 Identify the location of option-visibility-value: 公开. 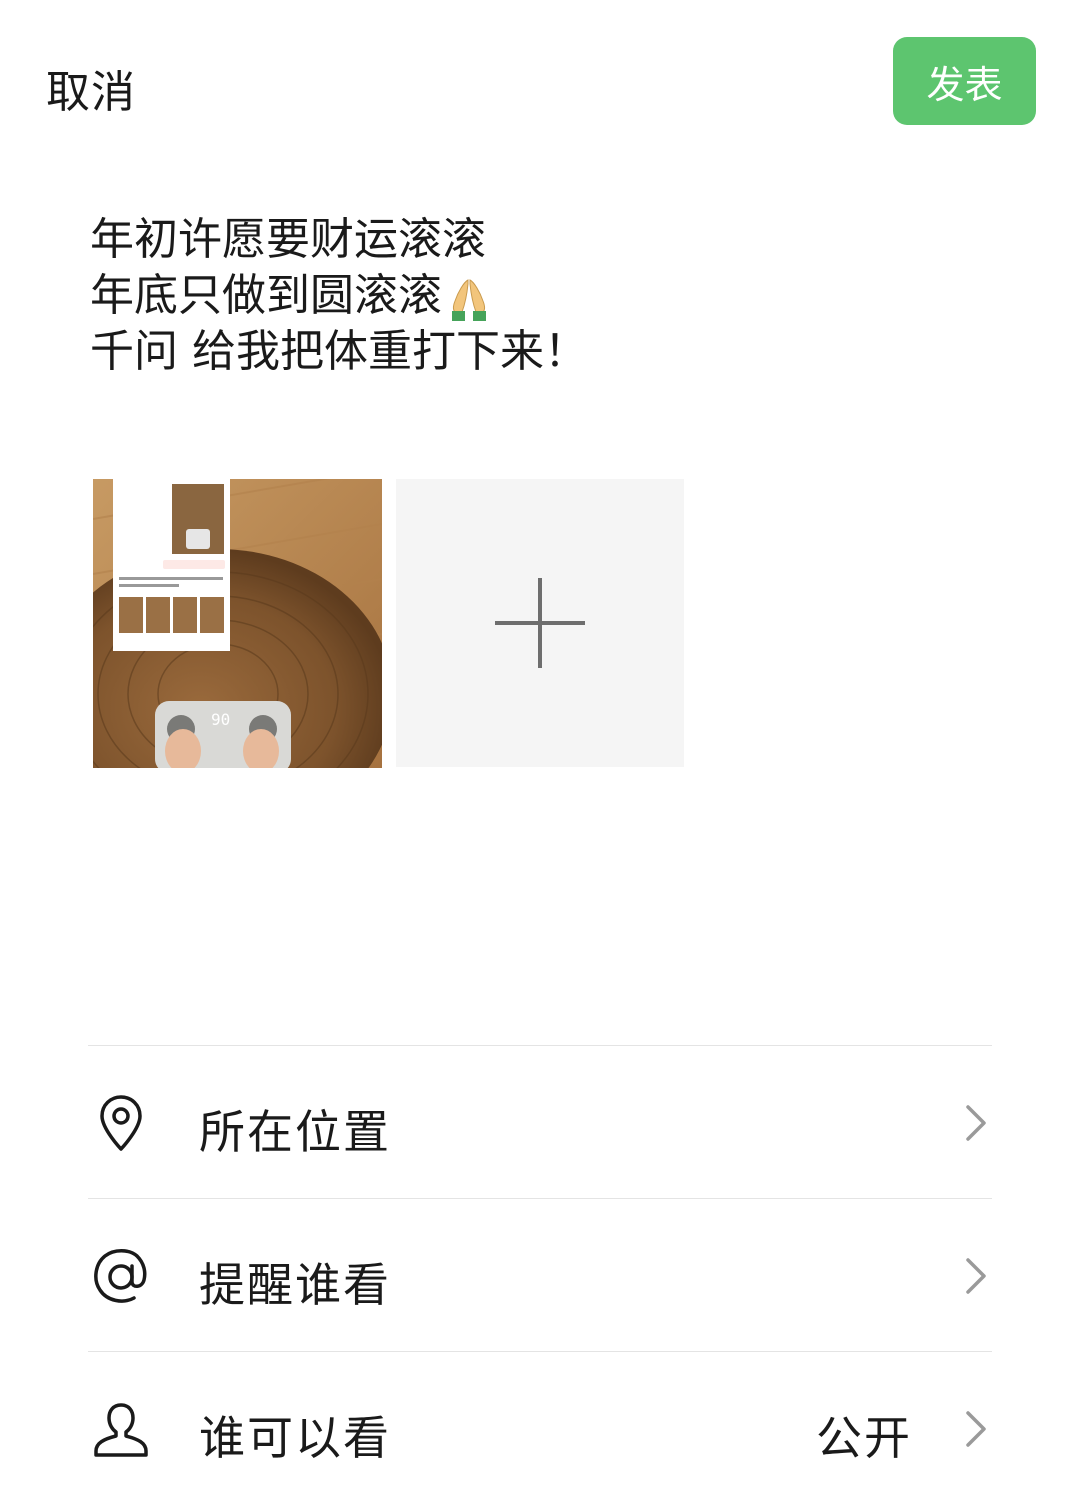
(864, 1438).